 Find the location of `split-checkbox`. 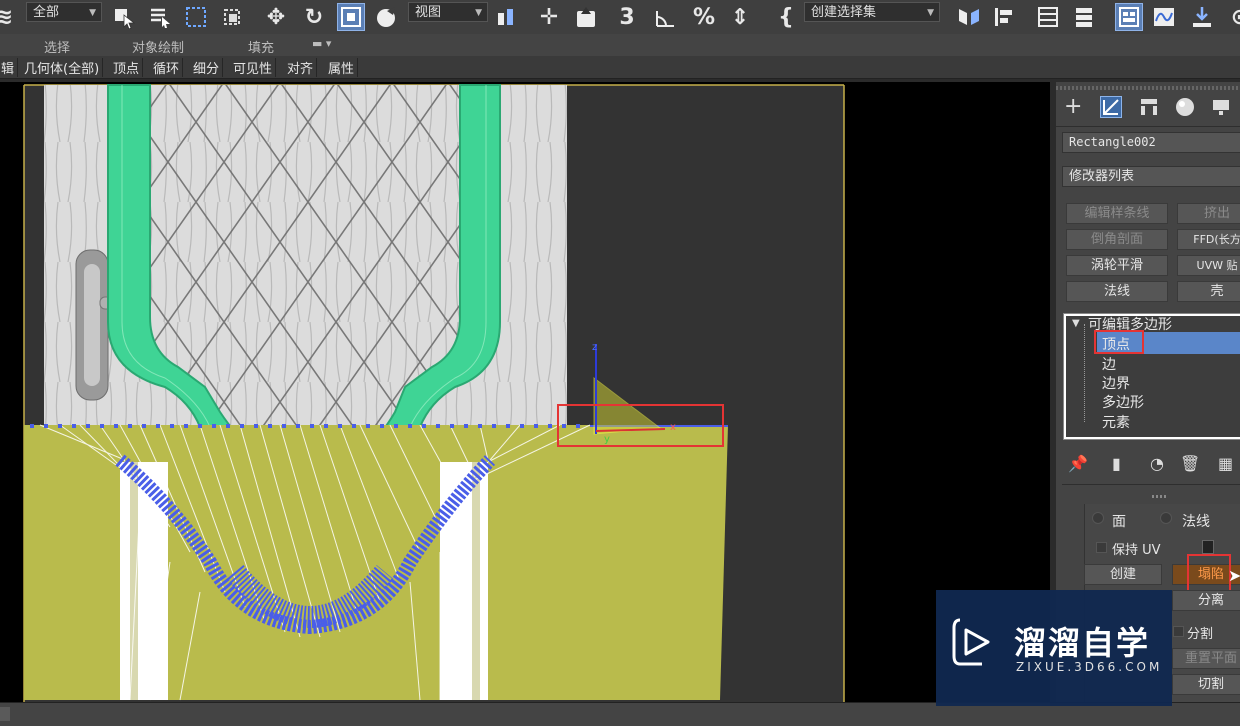

split-checkbox is located at coordinates (1178, 631).